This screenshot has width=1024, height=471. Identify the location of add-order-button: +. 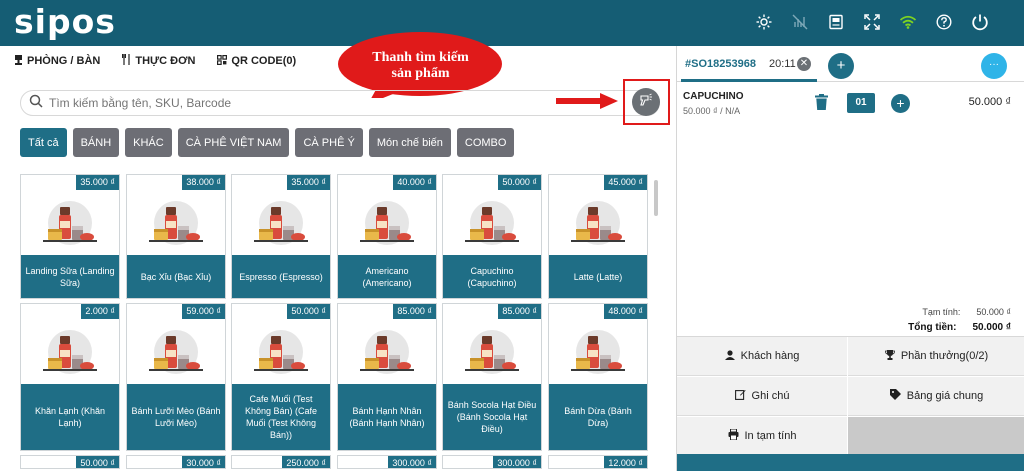
(841, 66).